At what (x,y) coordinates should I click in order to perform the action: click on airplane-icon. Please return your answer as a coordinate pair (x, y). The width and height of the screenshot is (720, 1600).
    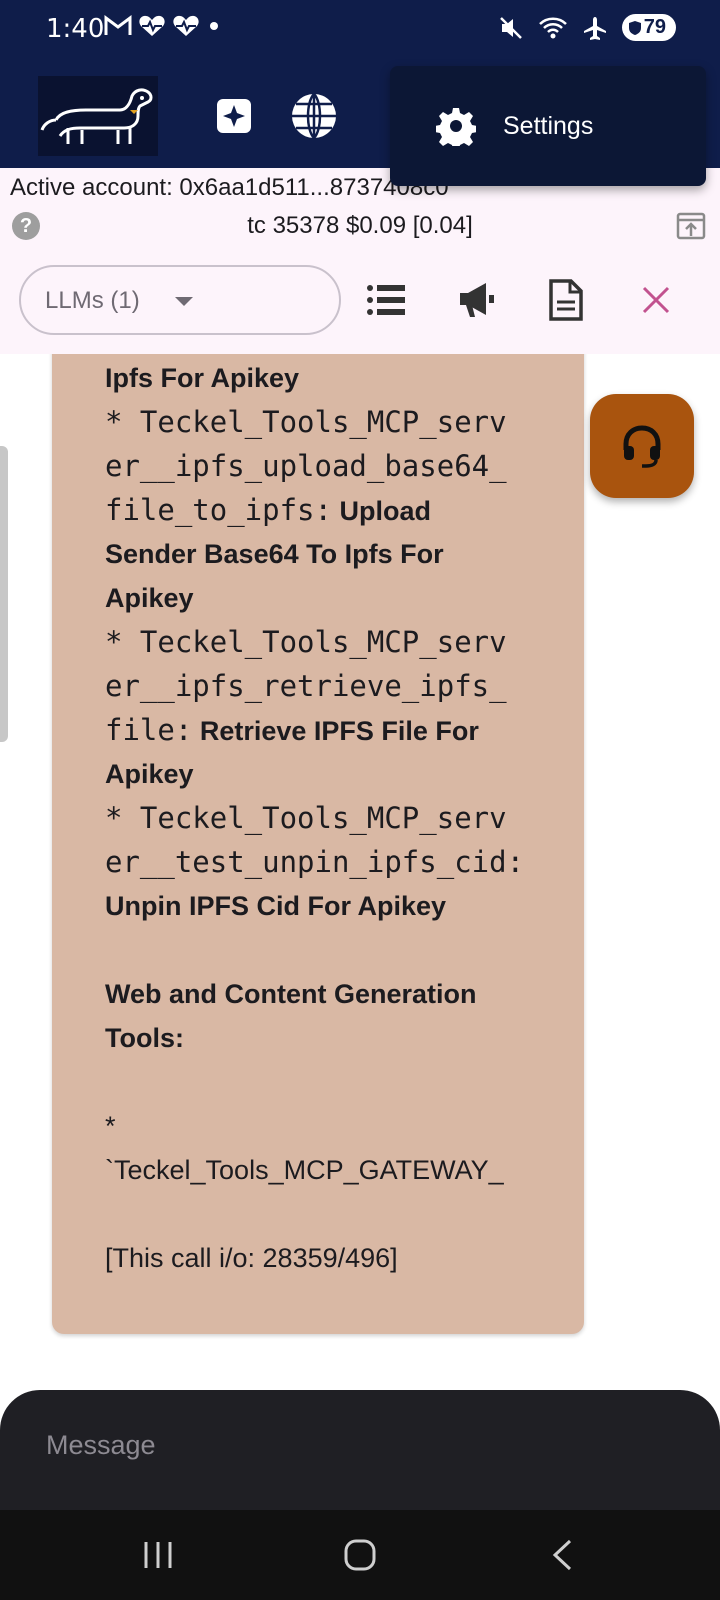
    Looking at the image, I should click on (594, 28).